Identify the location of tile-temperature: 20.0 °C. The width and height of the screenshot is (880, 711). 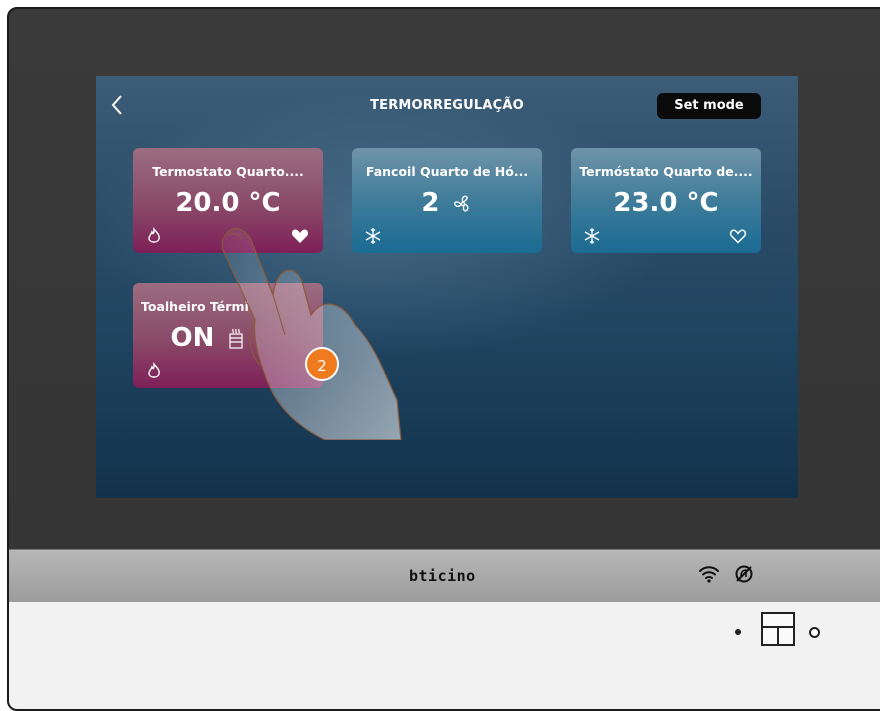
(228, 203).